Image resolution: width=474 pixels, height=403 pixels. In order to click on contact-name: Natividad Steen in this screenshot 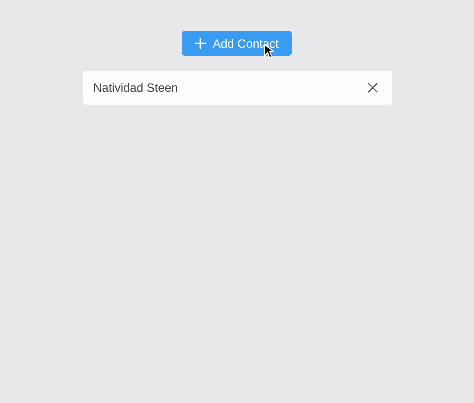, I will do `click(136, 88)`.